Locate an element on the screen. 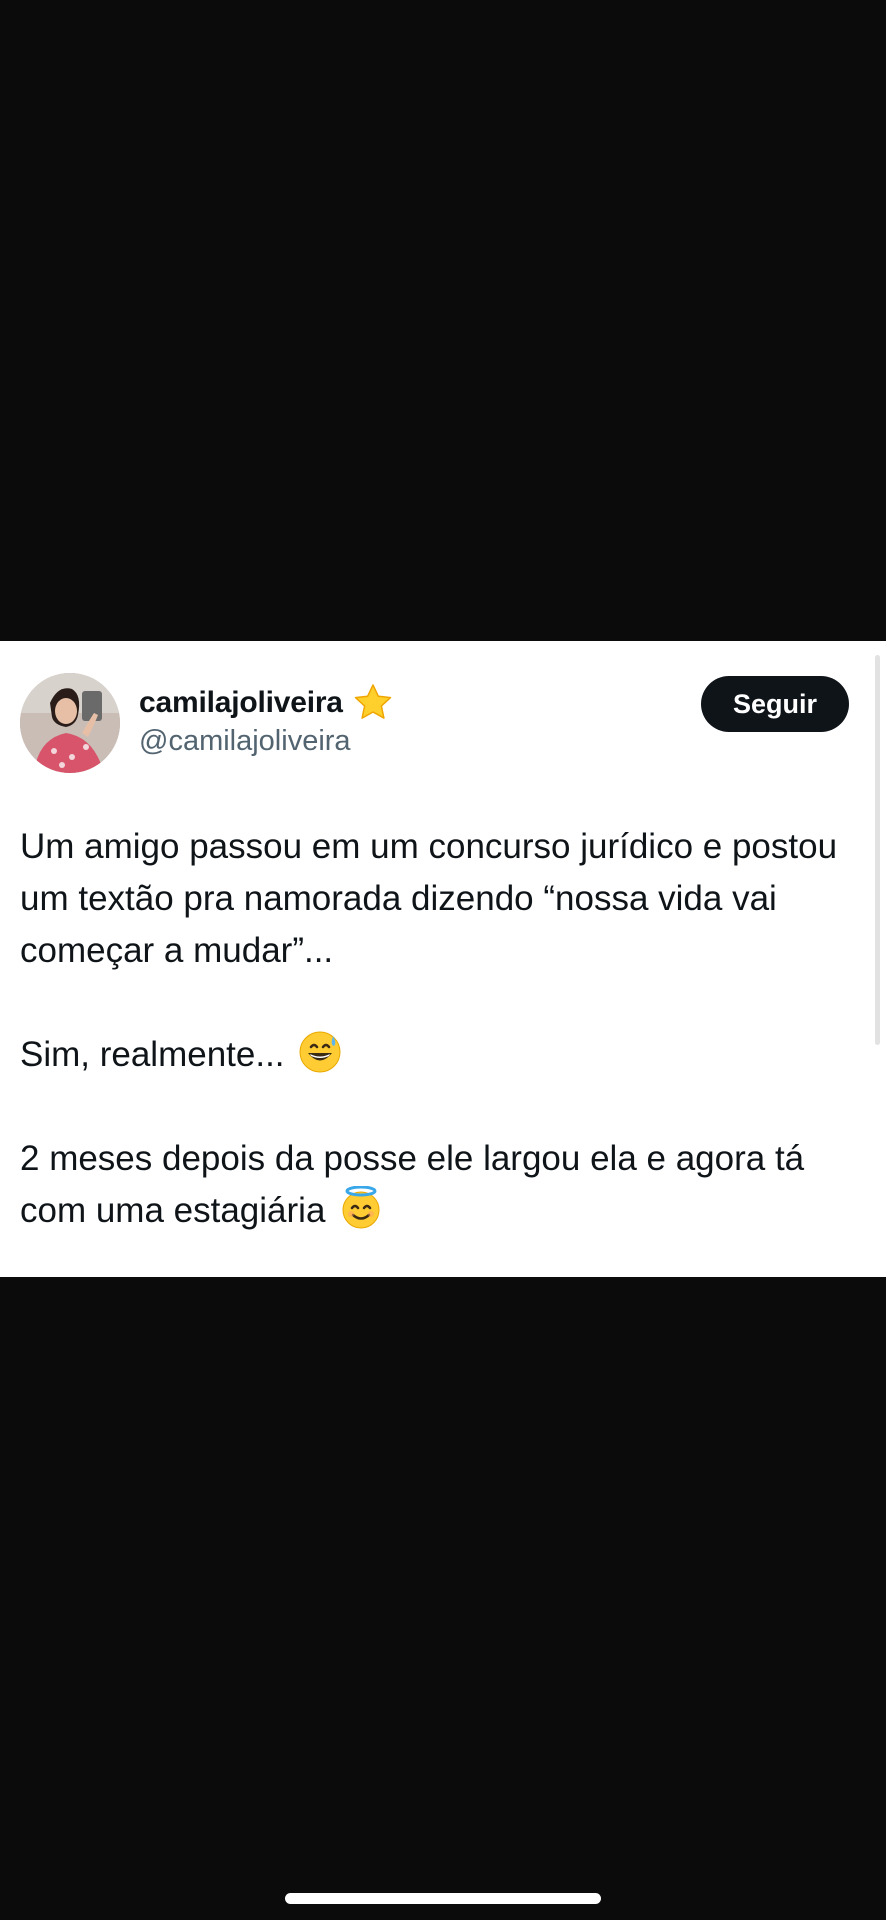  star-icon is located at coordinates (373, 703).